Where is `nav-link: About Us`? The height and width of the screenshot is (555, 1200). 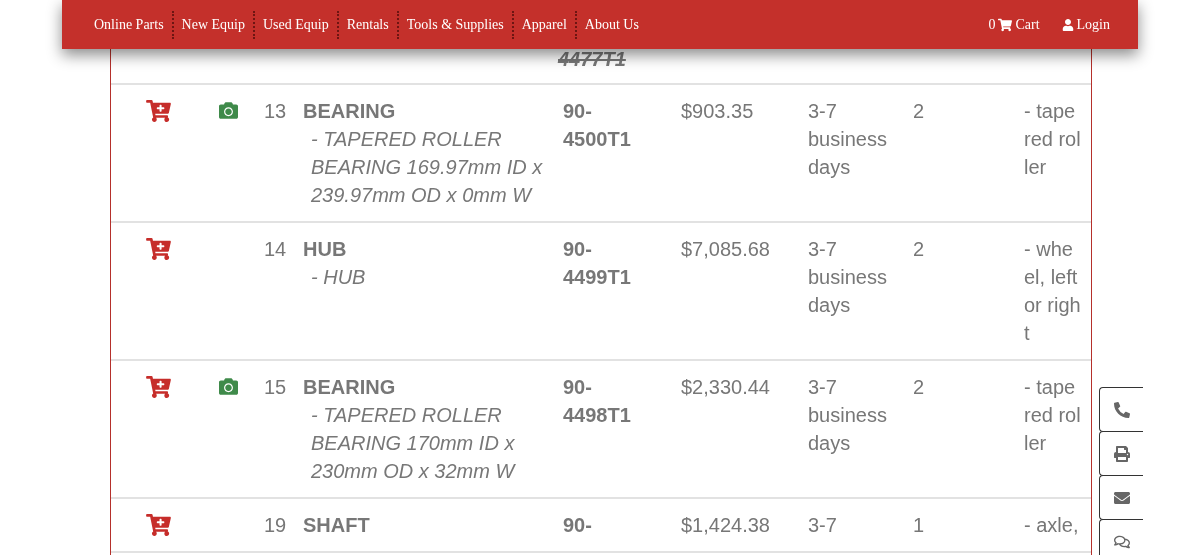 nav-link: About Us is located at coordinates (611, 24).